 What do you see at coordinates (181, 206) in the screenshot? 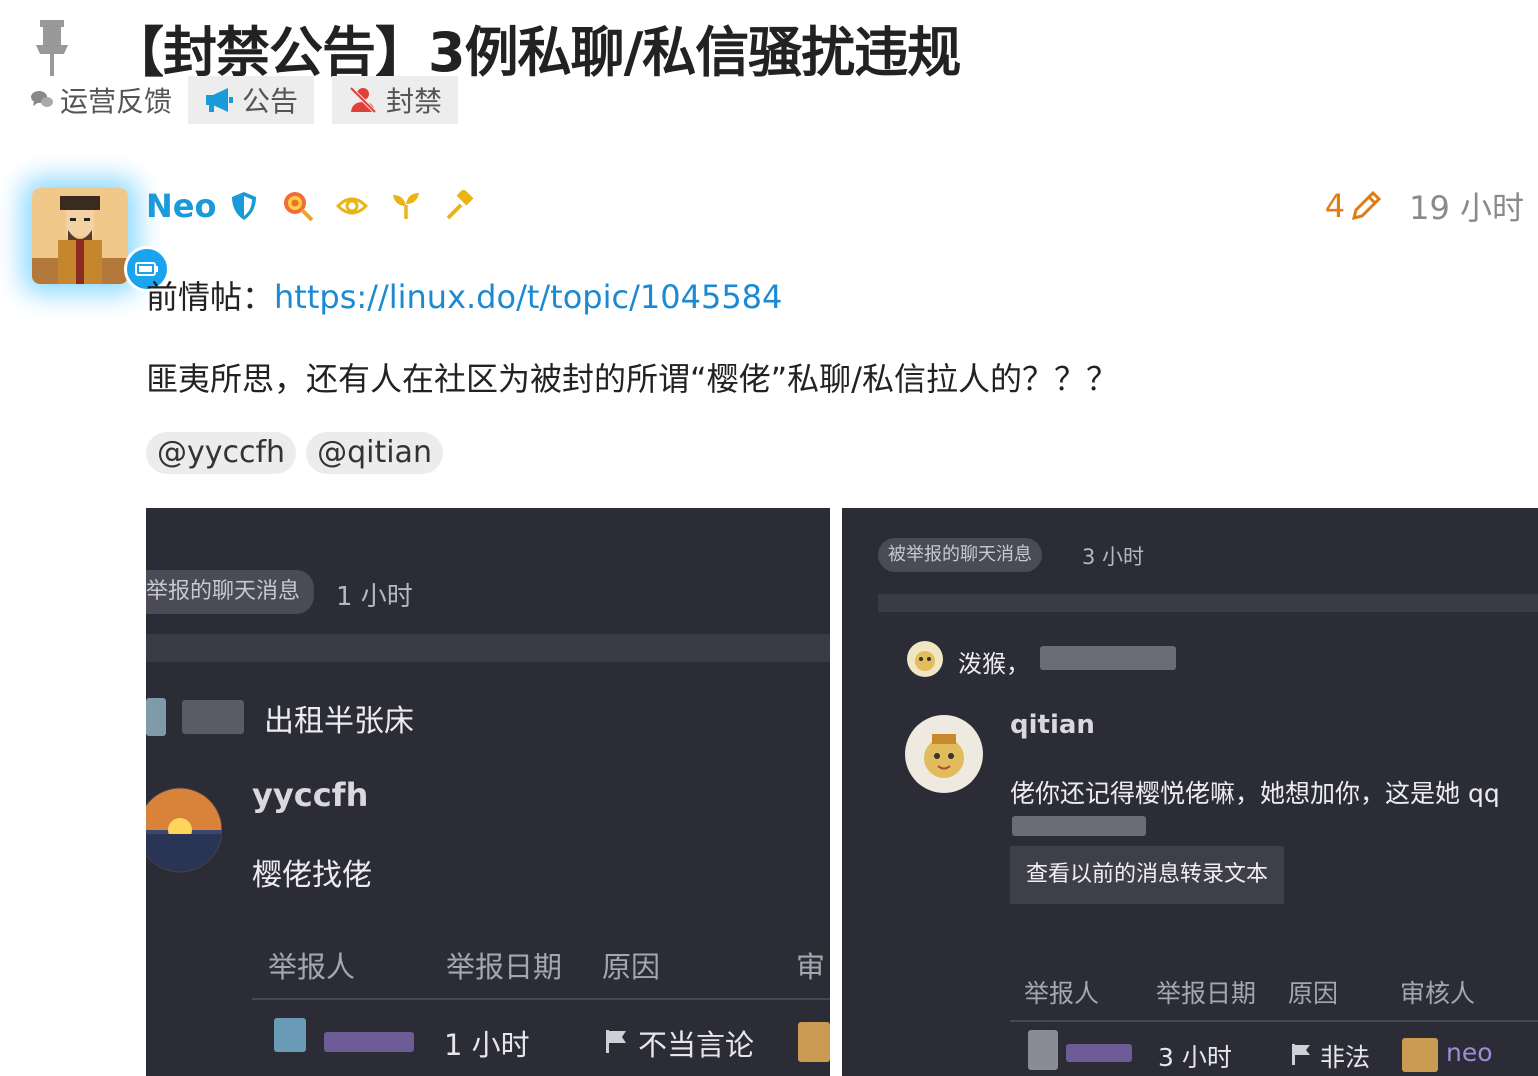
I see `username: Neo` at bounding box center [181, 206].